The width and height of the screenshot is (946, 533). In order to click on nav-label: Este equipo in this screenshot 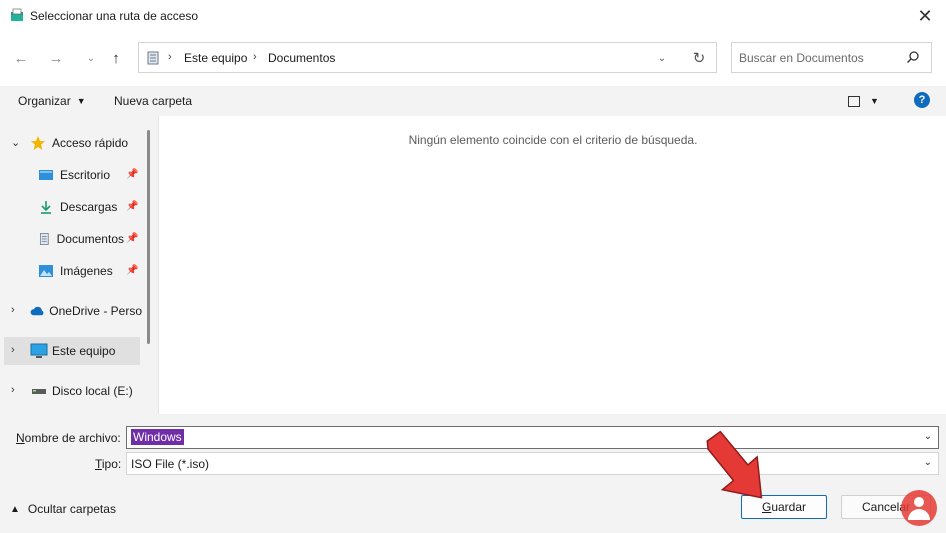, I will do `click(84, 351)`.